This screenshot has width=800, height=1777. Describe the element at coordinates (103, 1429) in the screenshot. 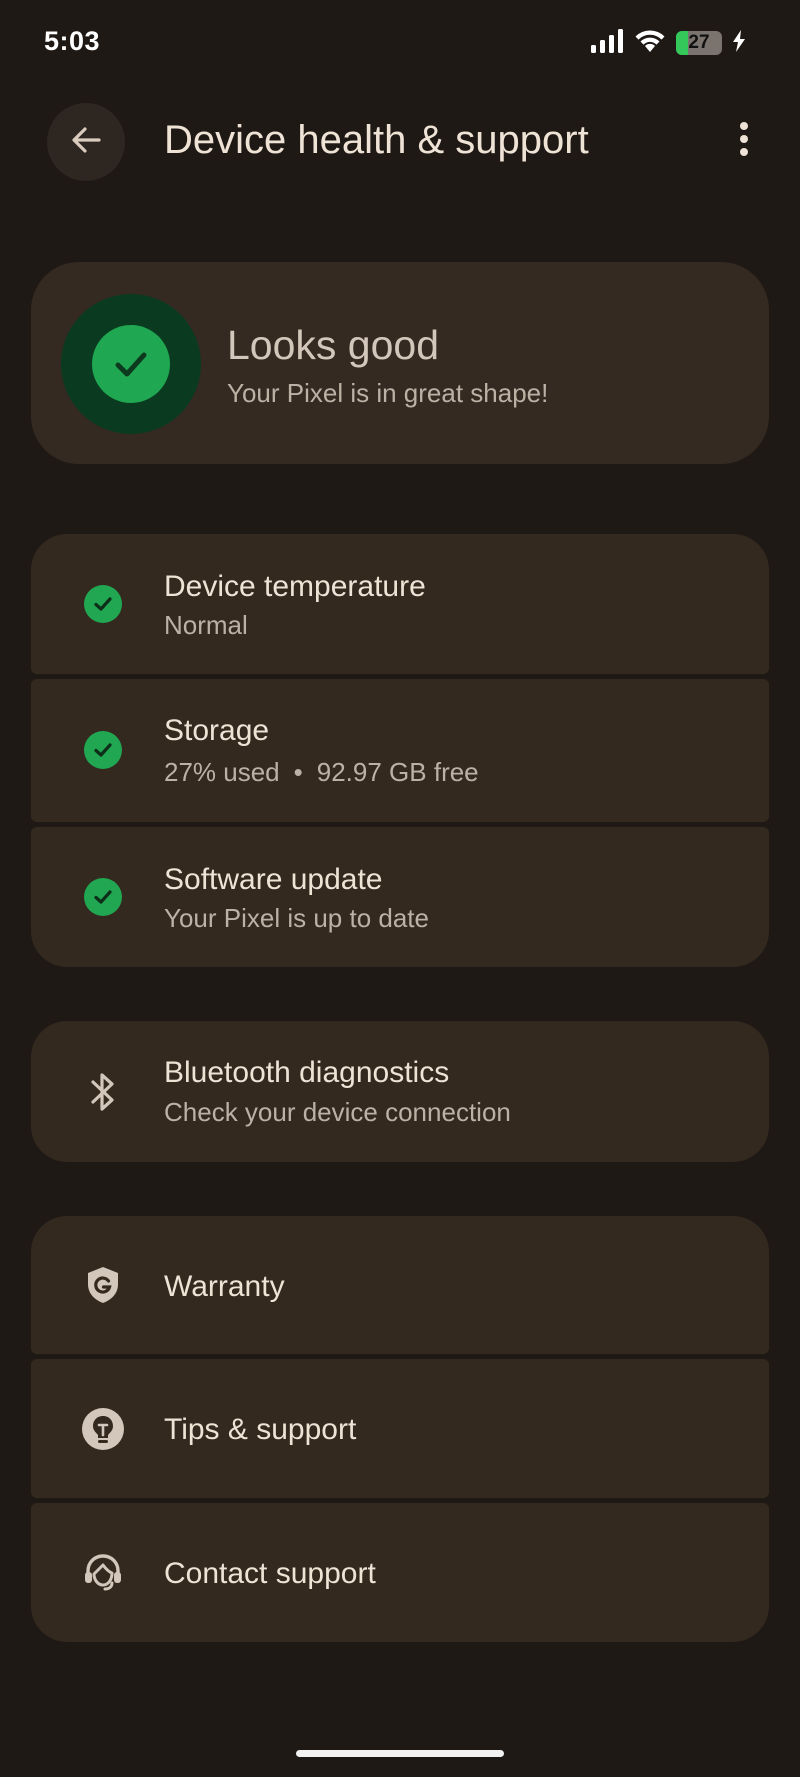

I see `tips-lightbulb-icon` at that location.